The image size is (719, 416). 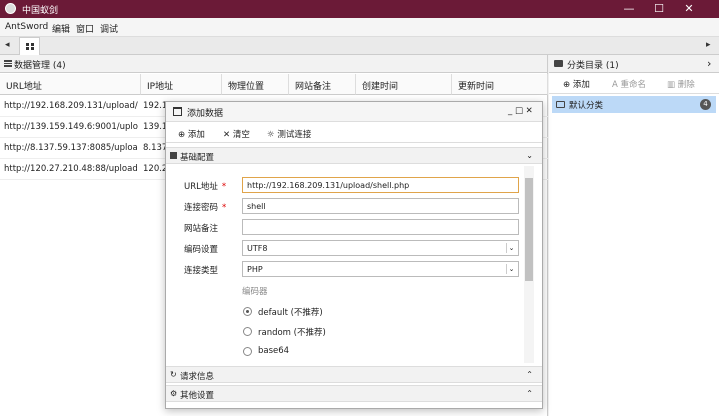 I want to click on category-delete-label: 删除, so click(x=686, y=85).